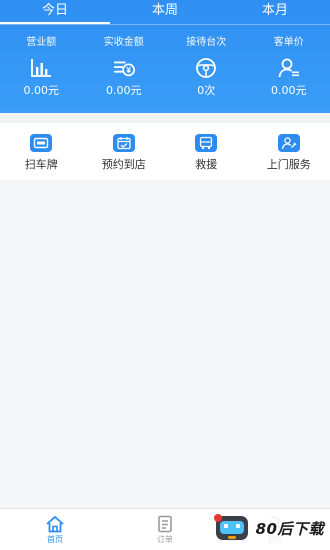  I want to click on stat-reception-count: 接待台次 0次, so click(206, 67).